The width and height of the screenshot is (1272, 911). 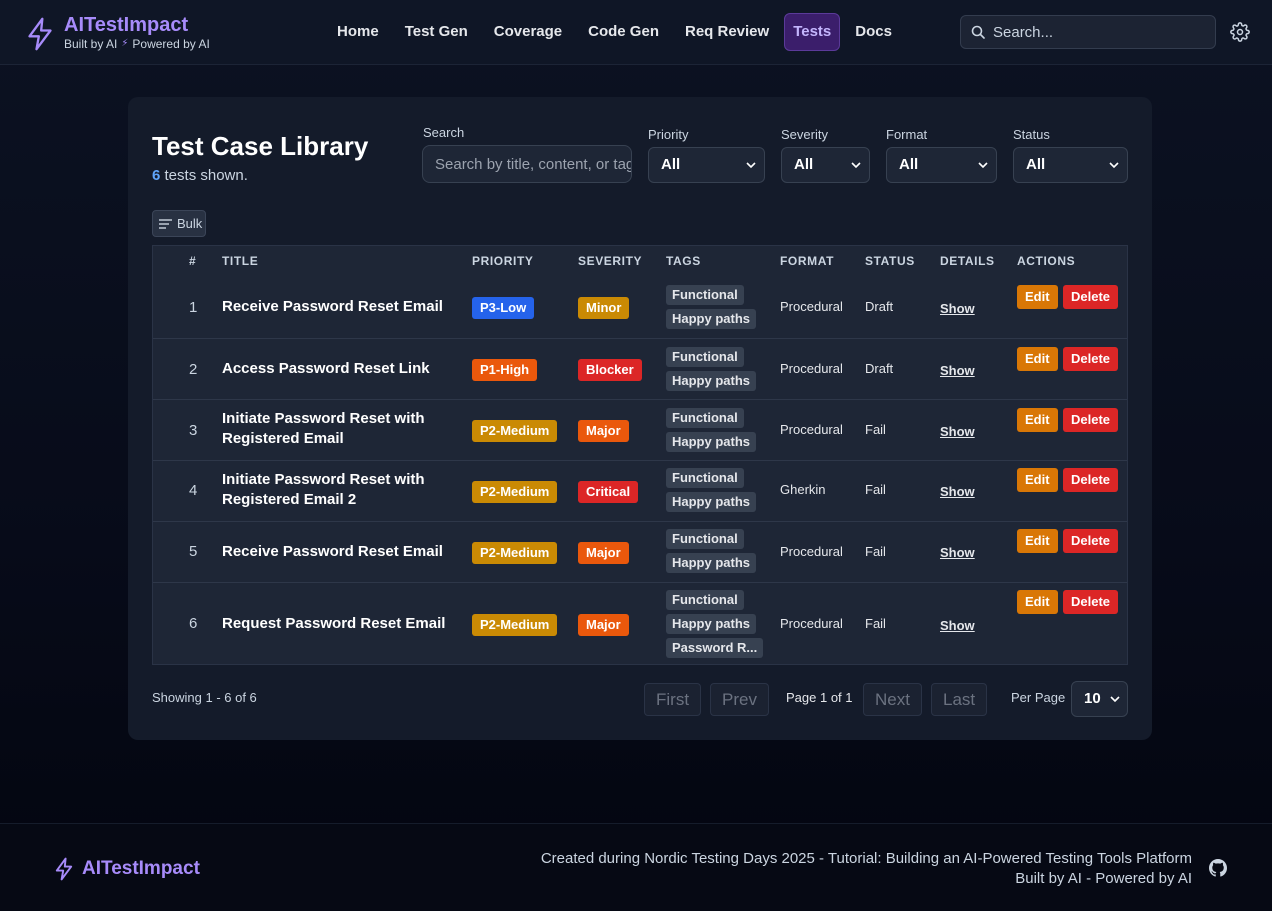 I want to click on priority-filter-select: All, so click(x=706, y=165).